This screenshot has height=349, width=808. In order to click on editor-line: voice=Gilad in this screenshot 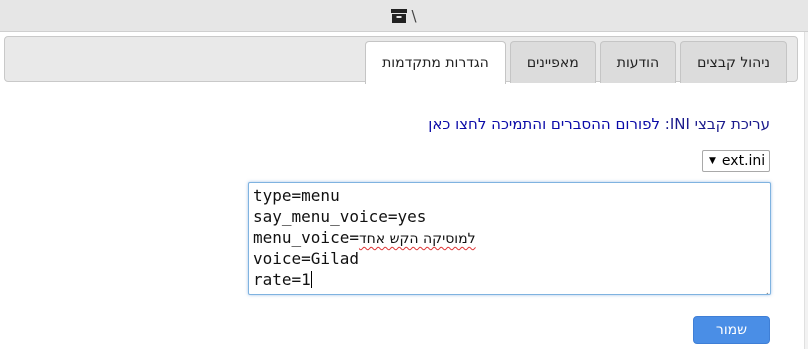, I will do `click(306, 258)`.